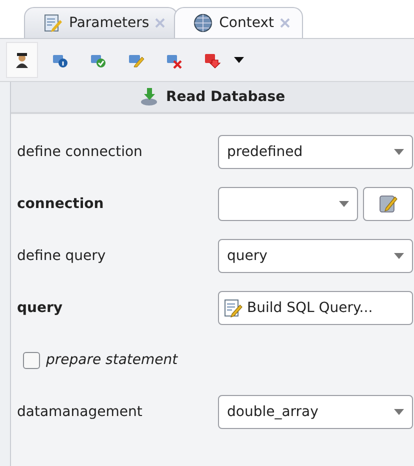  Describe the element at coordinates (62, 256) in the screenshot. I see `parameter-label: define query` at that location.